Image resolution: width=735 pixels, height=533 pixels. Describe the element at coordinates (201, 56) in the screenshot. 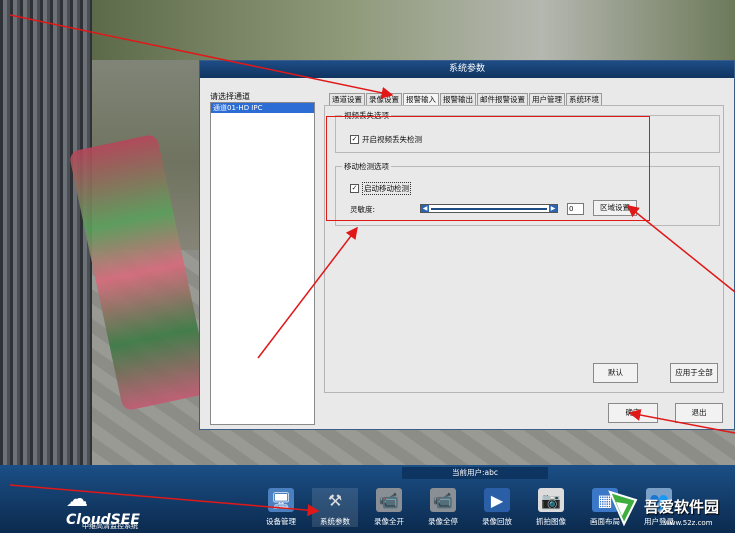

I see `arrow-to-alarm-tab` at that location.